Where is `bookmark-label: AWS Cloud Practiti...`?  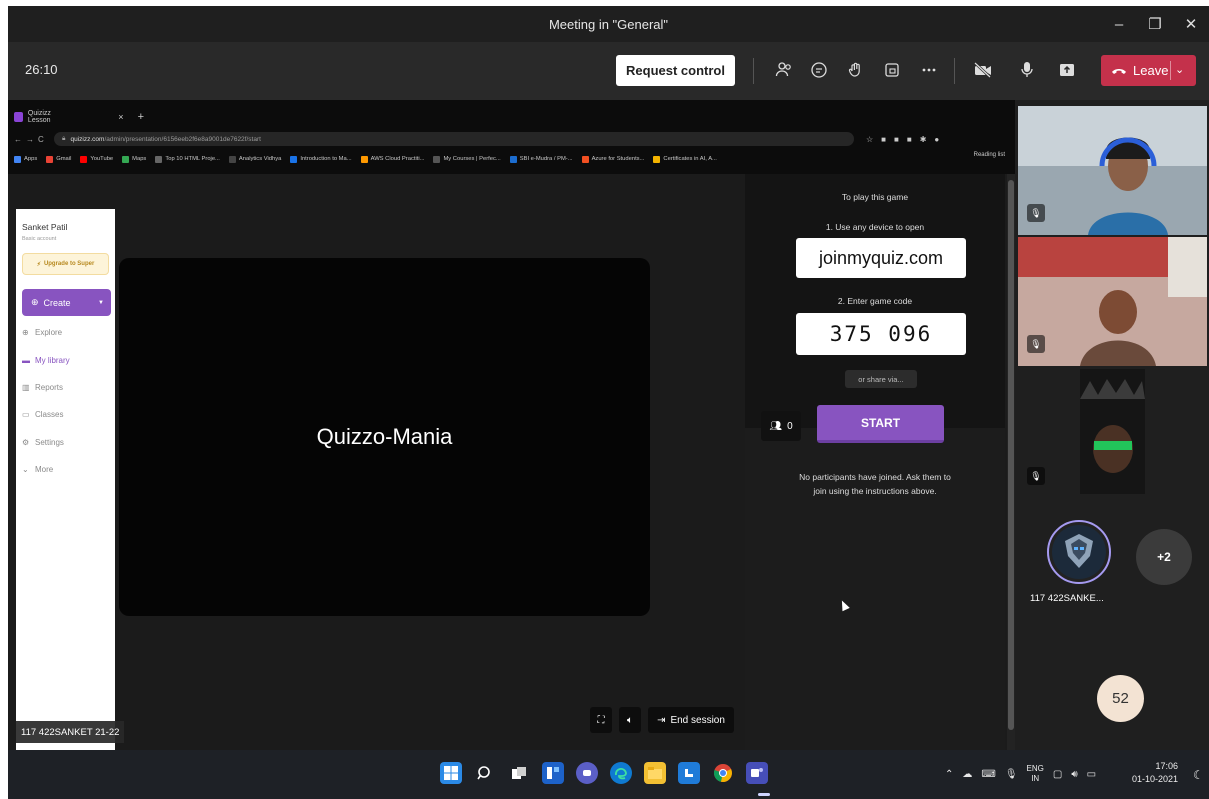 bookmark-label: AWS Cloud Practiti... is located at coordinates (397, 159).